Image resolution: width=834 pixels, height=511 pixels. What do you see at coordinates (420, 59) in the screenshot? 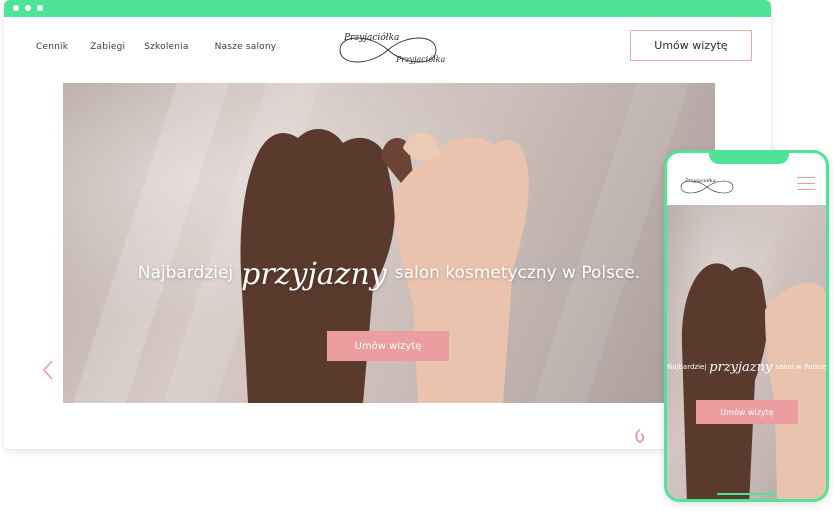
I see `logo-text-2: Przyjaciółka` at bounding box center [420, 59].